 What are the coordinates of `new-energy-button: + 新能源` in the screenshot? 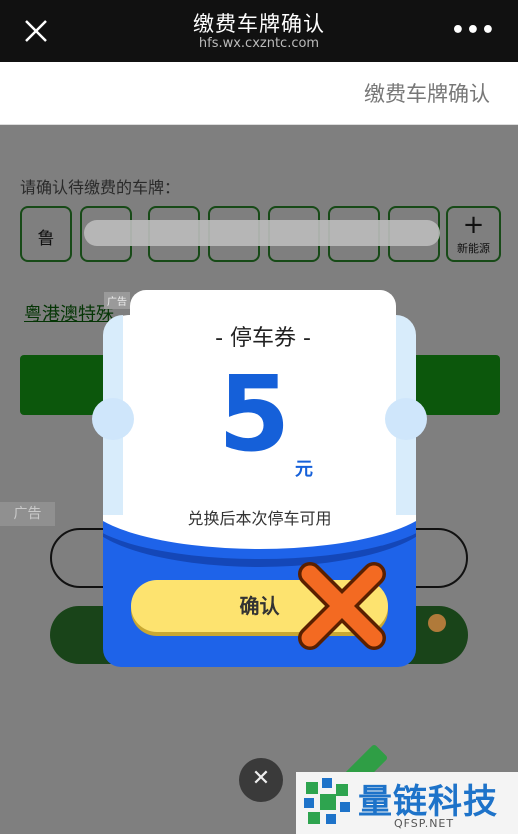 It's located at (473, 234).